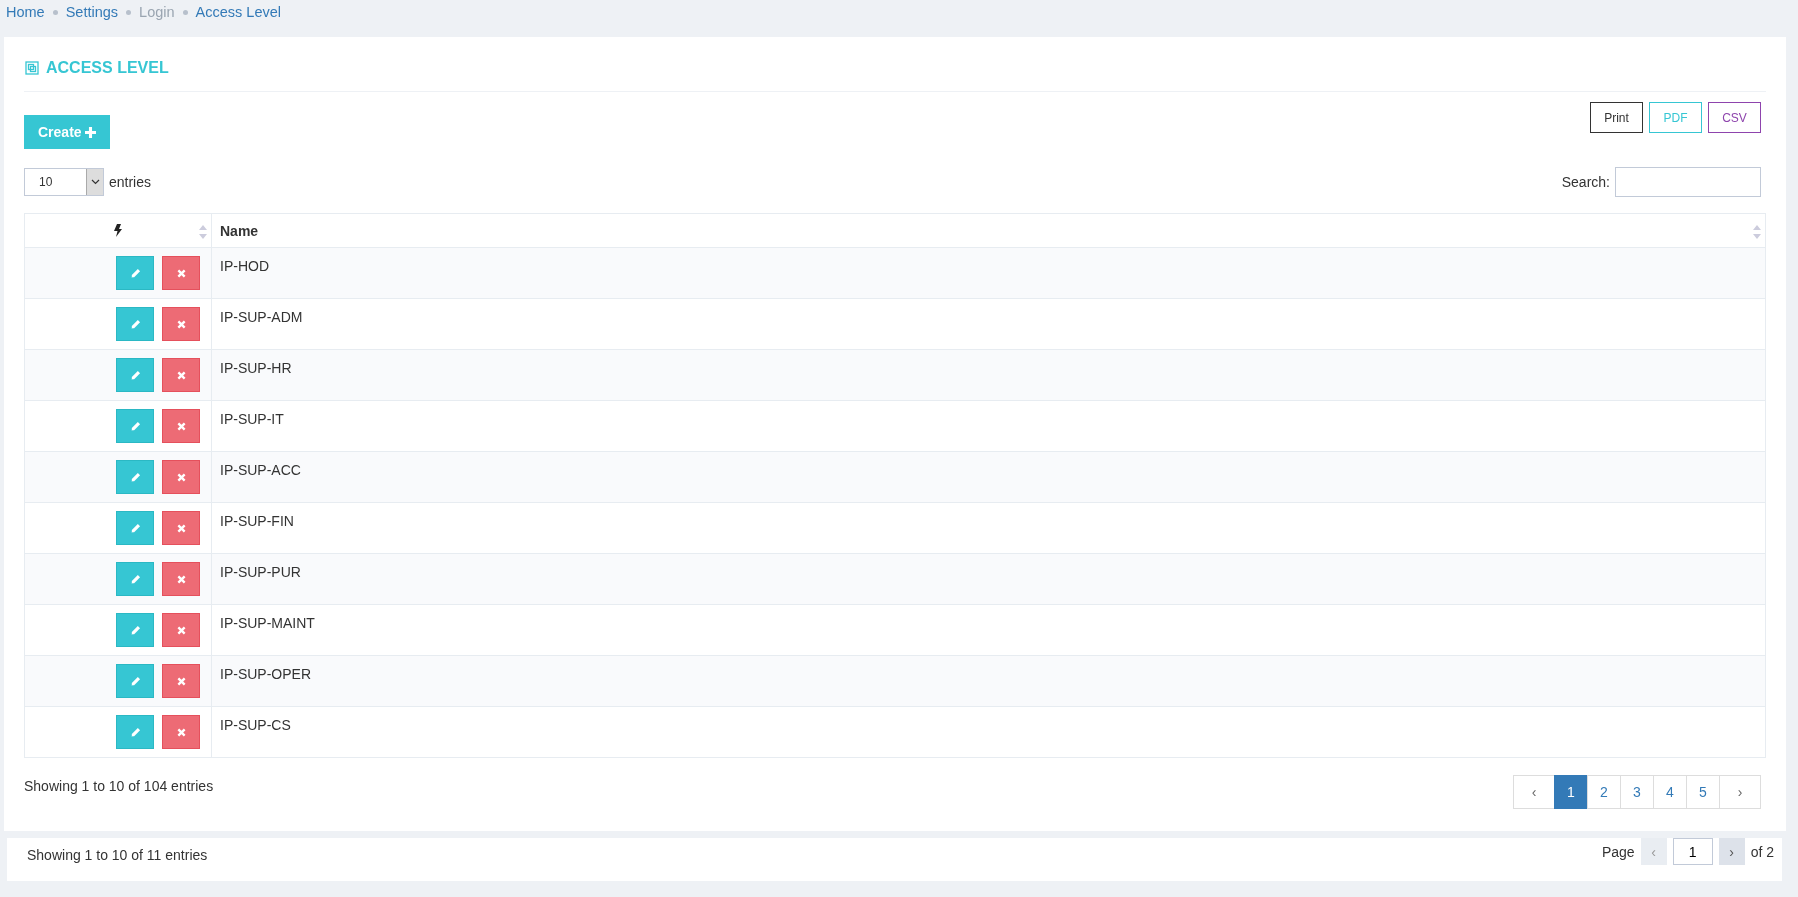 The image size is (1798, 897). Describe the element at coordinates (1731, 851) in the screenshot. I see `next-page-button: ›` at that location.